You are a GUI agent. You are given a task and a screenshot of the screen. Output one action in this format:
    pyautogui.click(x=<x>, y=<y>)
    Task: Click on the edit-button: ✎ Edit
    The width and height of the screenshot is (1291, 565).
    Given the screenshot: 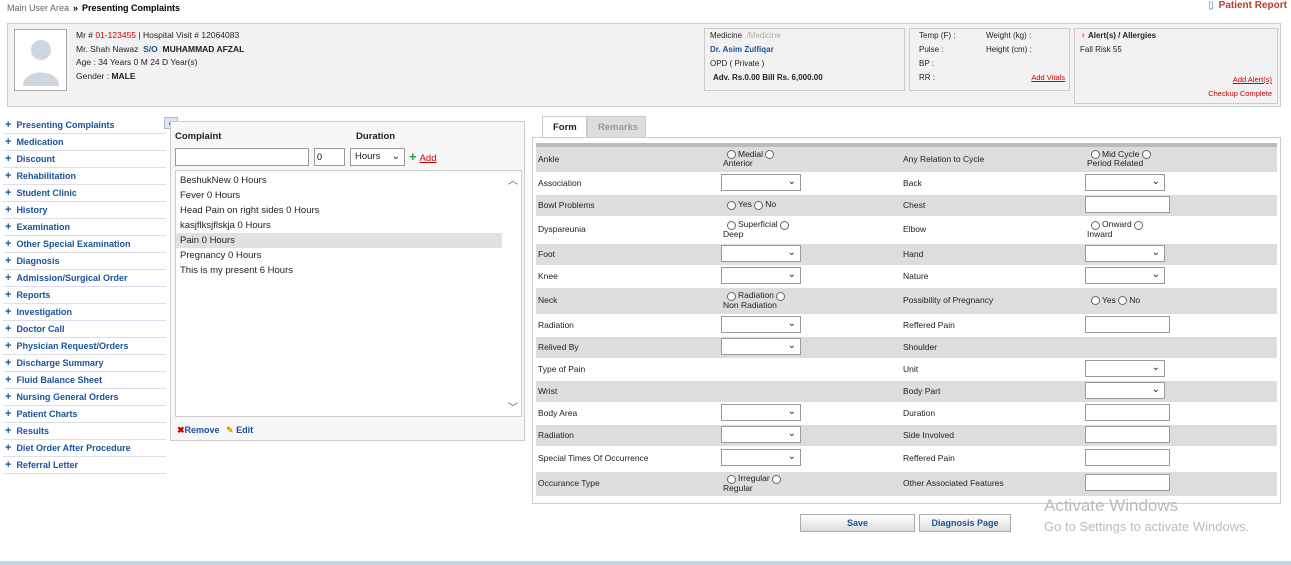 What is the action you would take?
    pyautogui.click(x=239, y=430)
    